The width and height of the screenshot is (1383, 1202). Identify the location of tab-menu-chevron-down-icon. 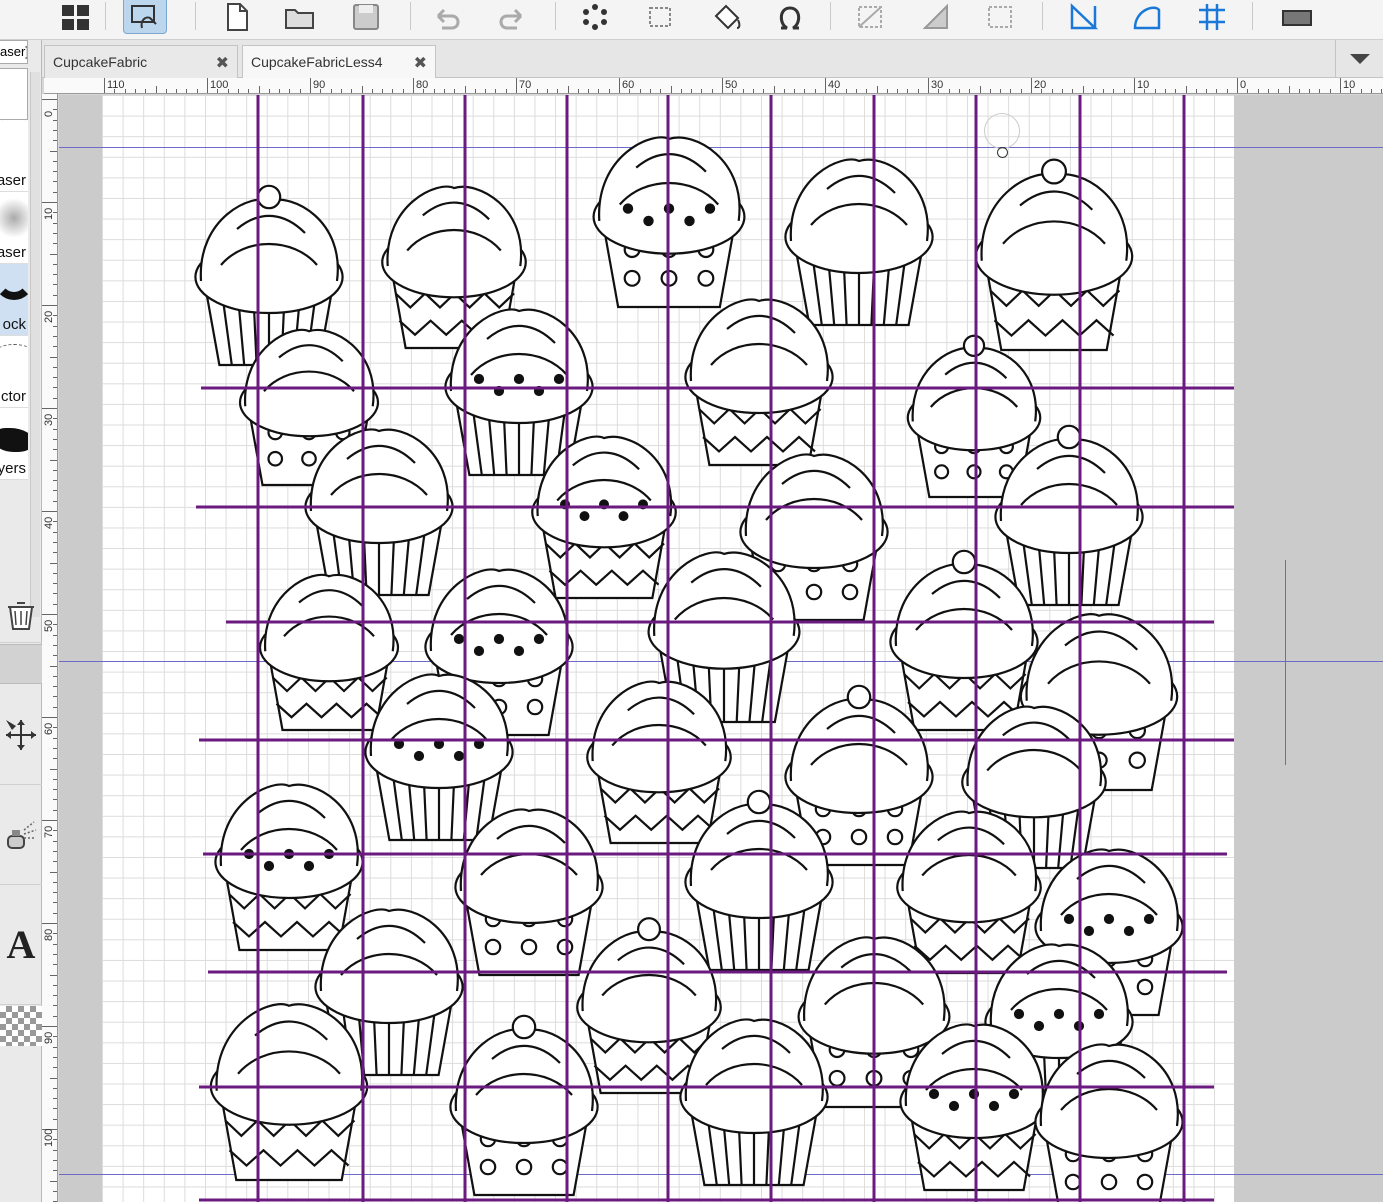
(1359, 59).